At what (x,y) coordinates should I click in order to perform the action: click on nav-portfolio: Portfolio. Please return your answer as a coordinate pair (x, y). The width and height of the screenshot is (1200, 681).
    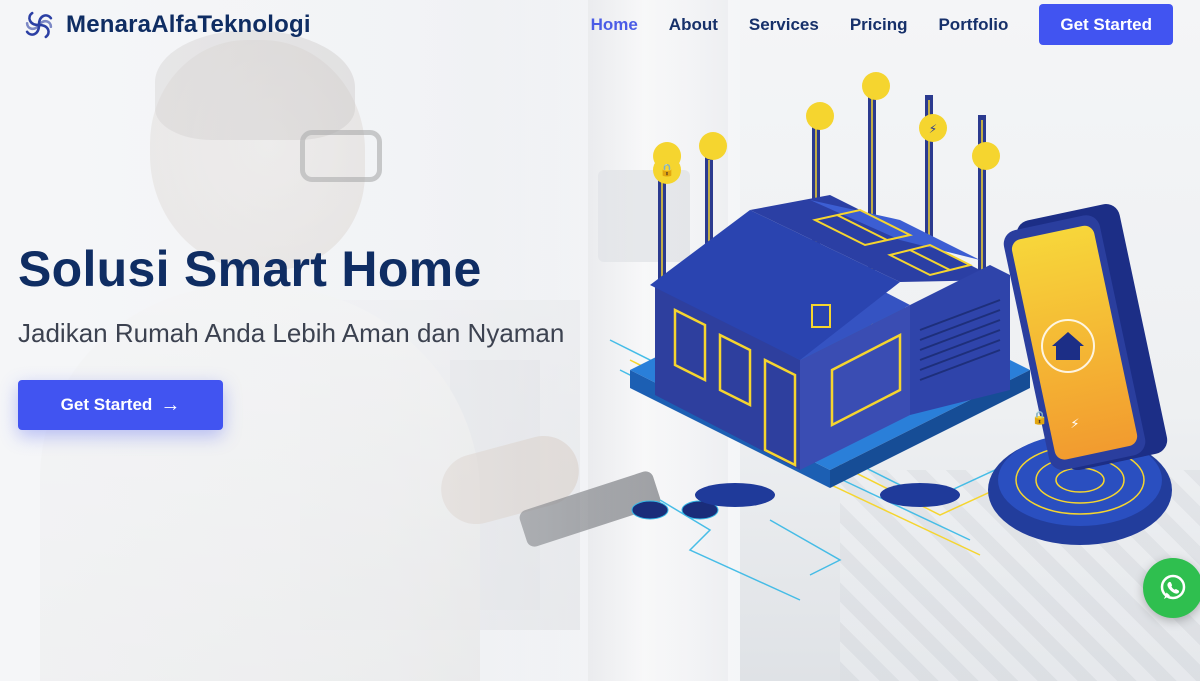
    Looking at the image, I should click on (973, 25).